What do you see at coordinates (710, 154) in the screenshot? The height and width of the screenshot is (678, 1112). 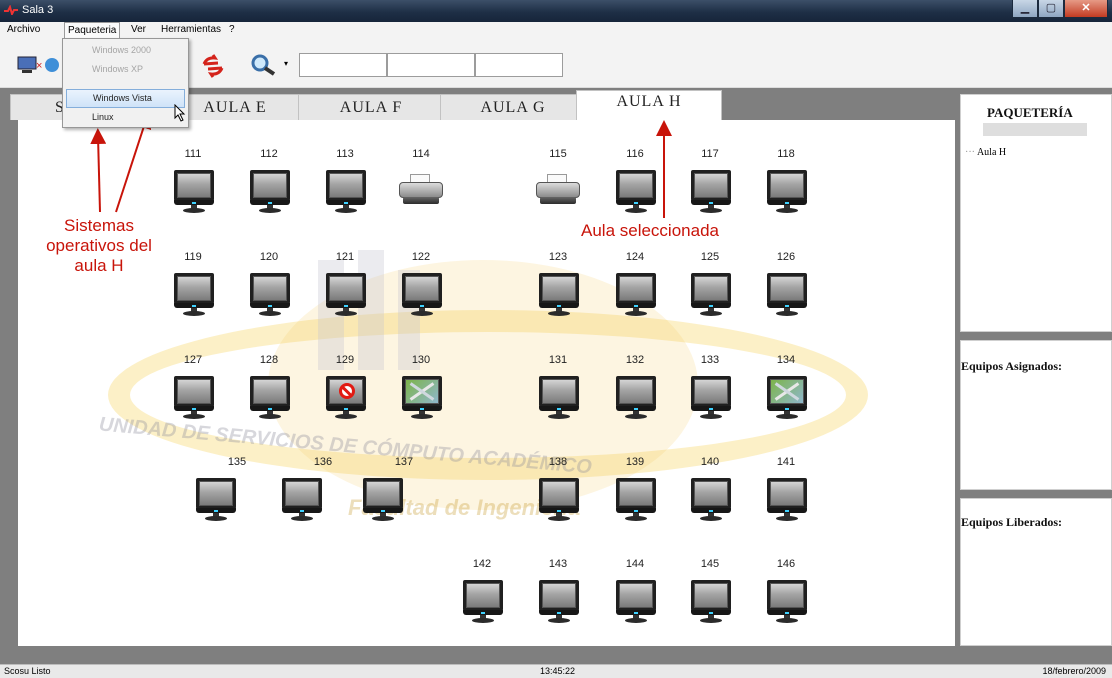 I see `station-number: 117` at bounding box center [710, 154].